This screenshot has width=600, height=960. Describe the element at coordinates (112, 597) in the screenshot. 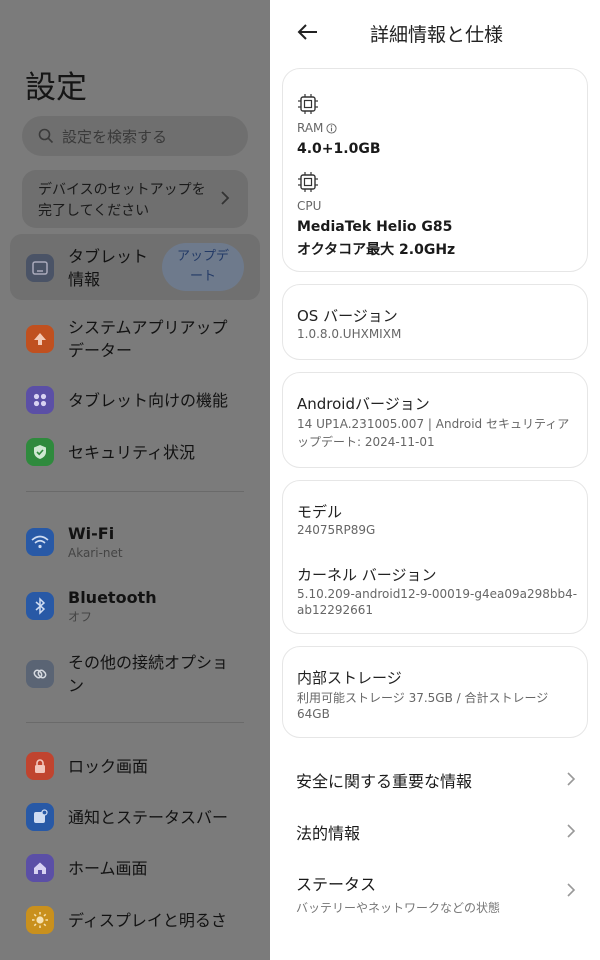

I see `item-label: Bluetooth` at that location.